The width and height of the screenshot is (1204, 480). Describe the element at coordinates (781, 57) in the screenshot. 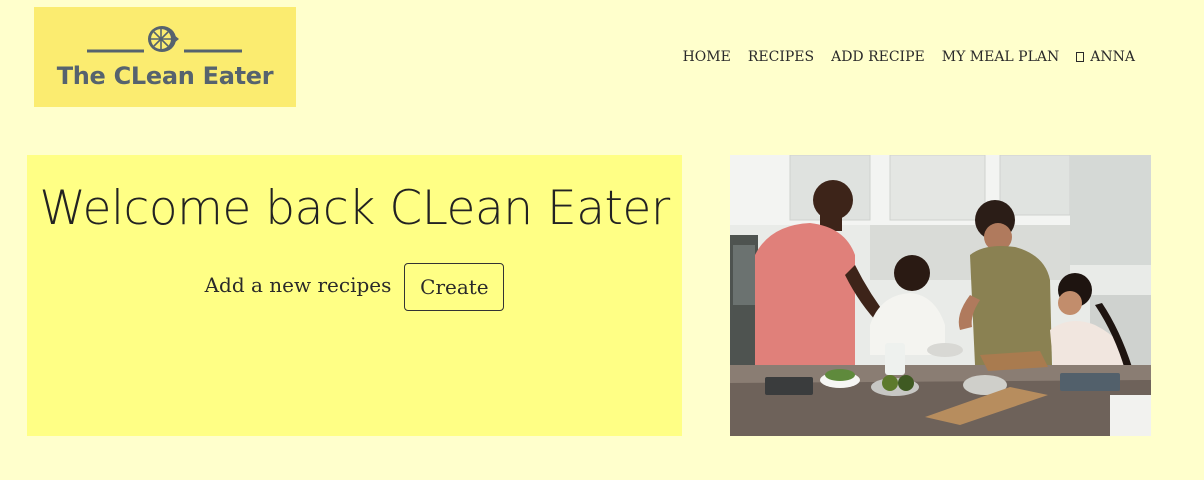

I see `nav-recipes: RECIPES` at that location.